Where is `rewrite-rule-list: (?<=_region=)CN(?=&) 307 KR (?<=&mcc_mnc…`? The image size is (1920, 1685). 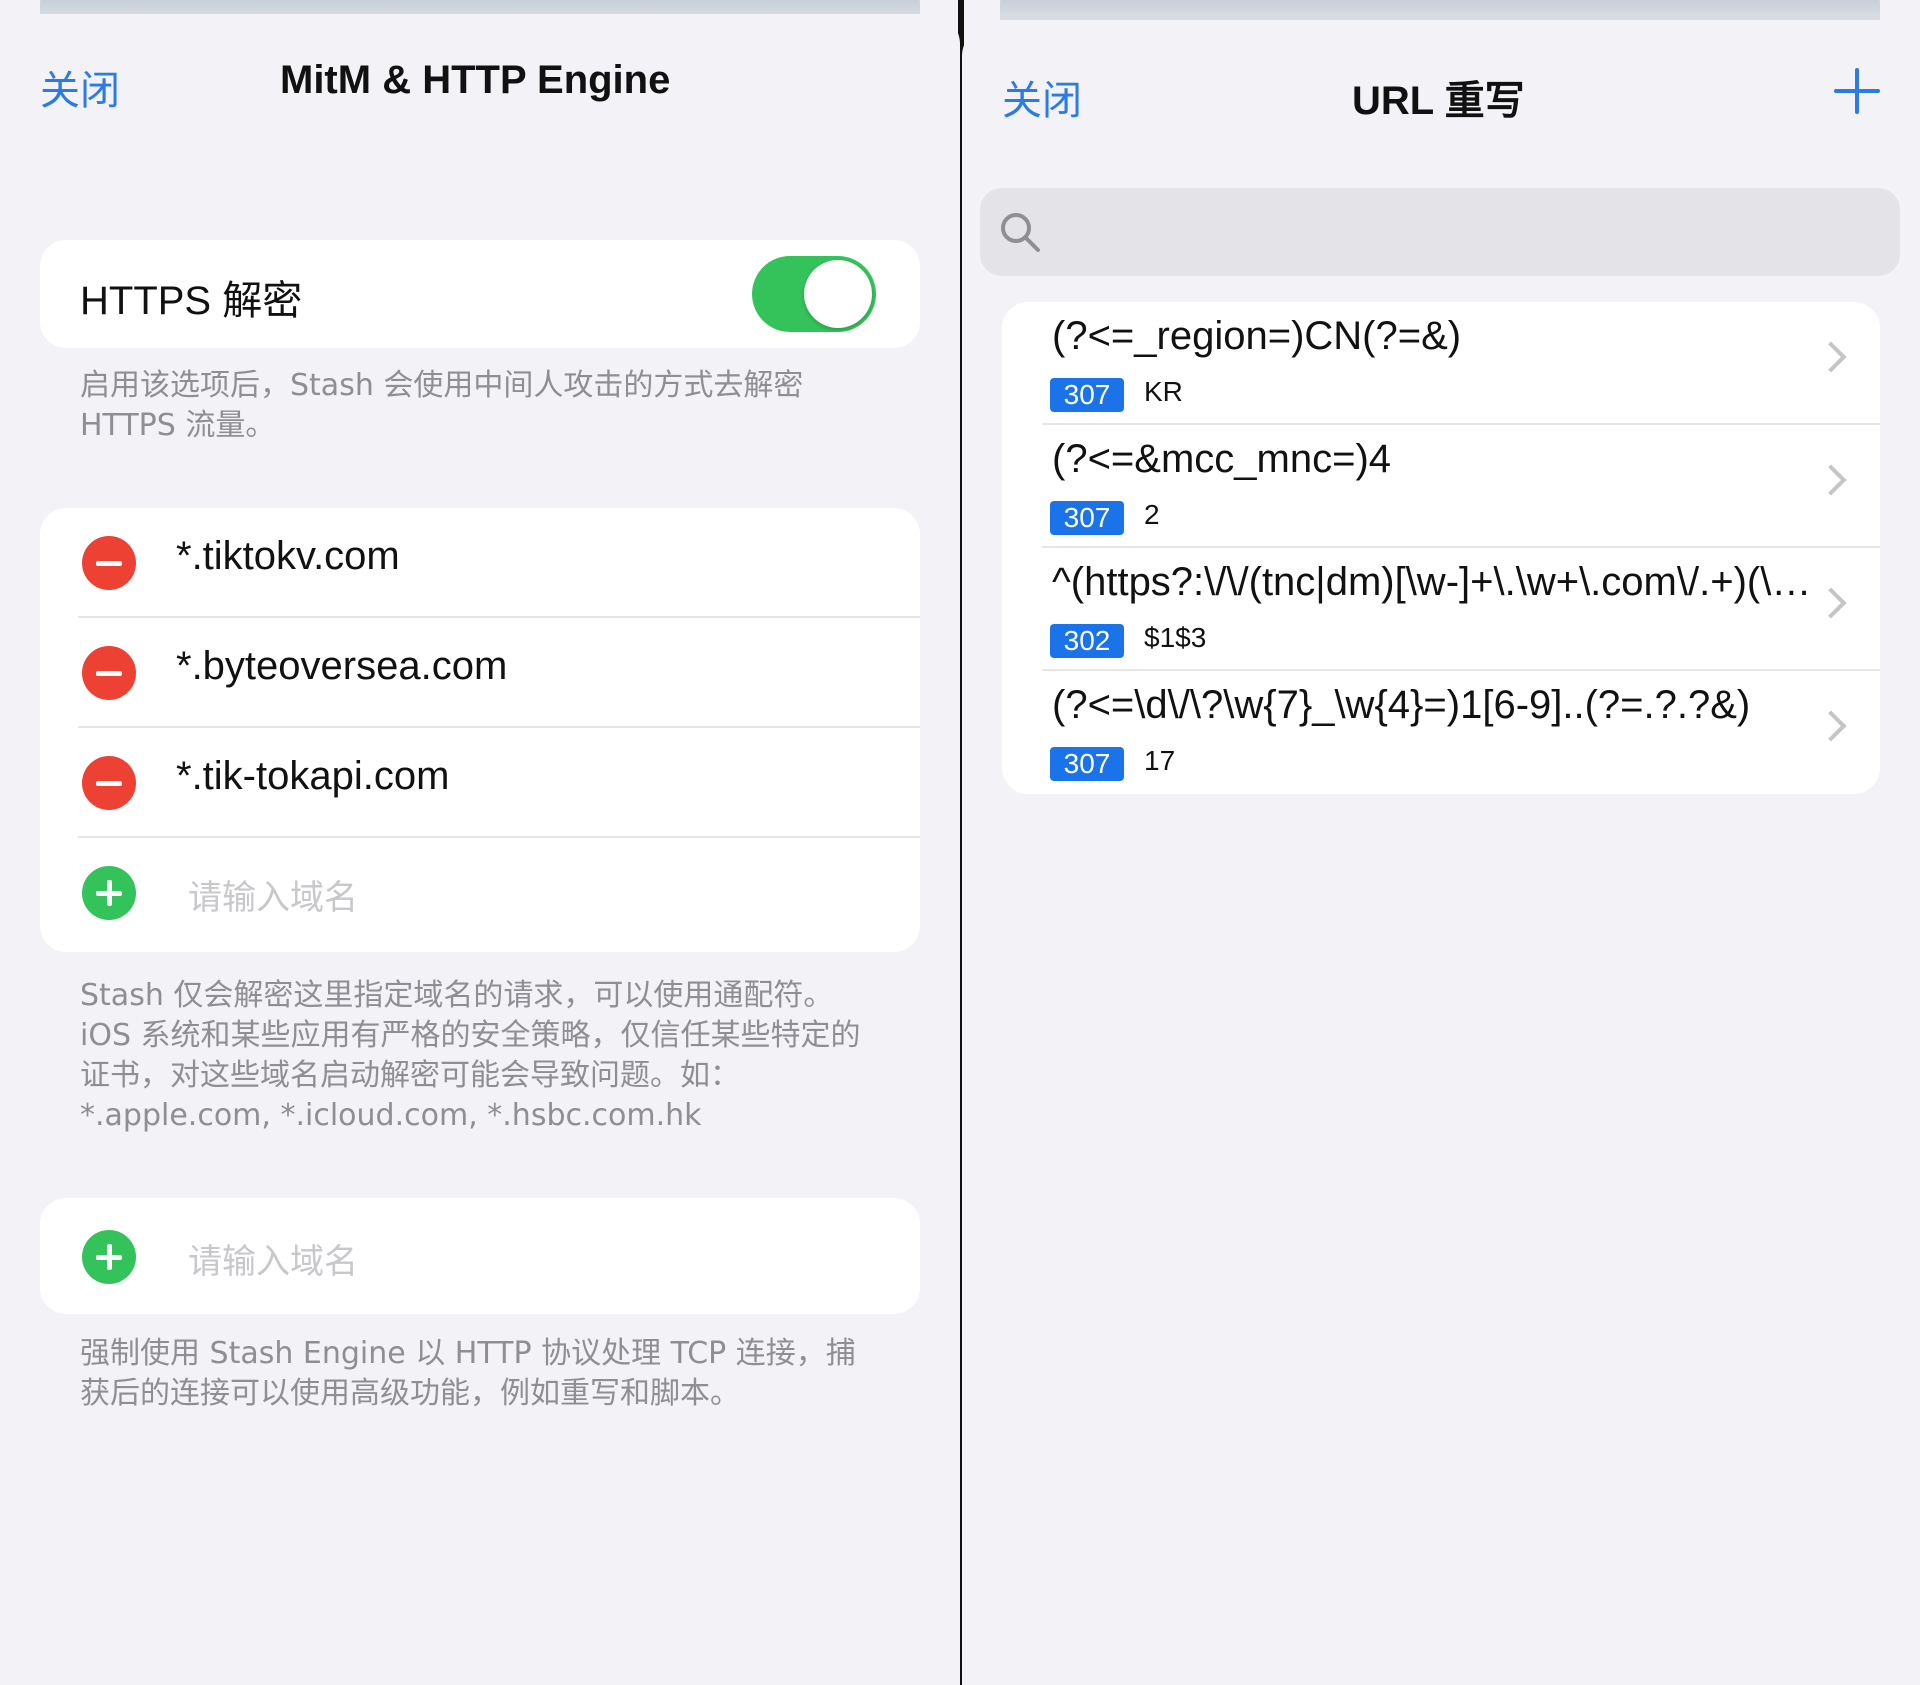
rewrite-rule-list: (?<=_region=)CN(?=&) 307 KR (?<=&mcc_mnc… is located at coordinates (1441, 548).